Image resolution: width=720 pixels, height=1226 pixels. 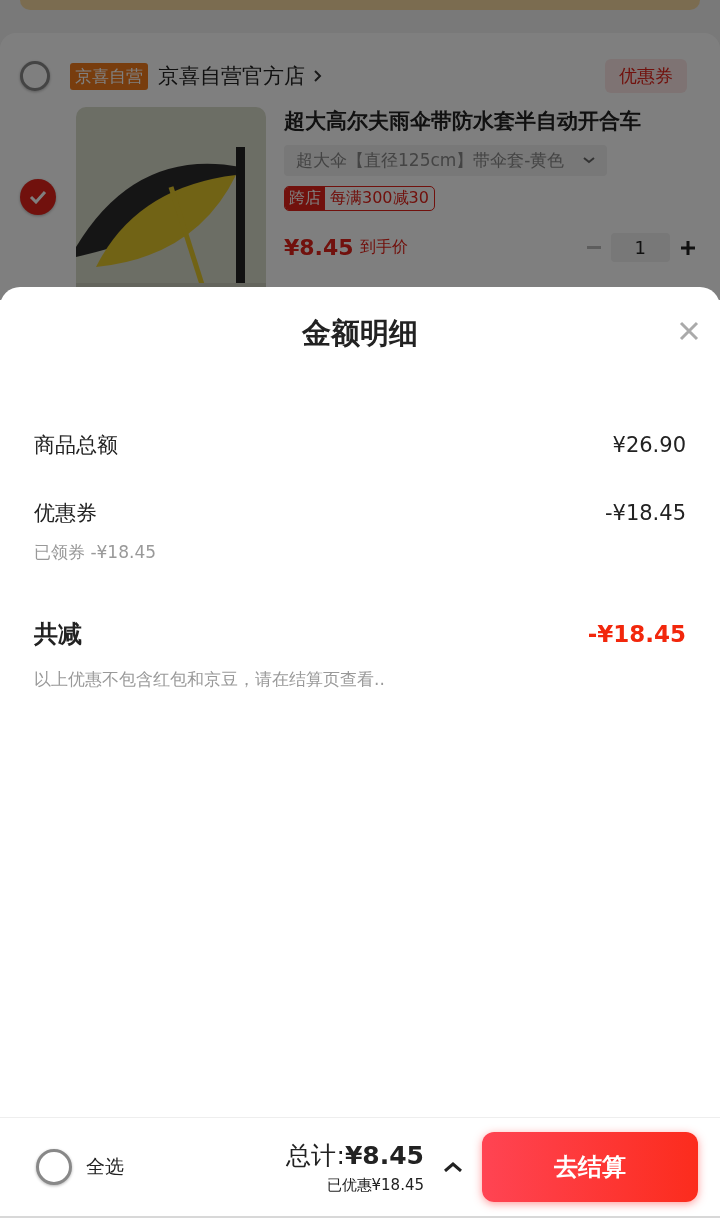 What do you see at coordinates (355, 1156) in the screenshot?
I see `total-price: 总计:¥8.45` at bounding box center [355, 1156].